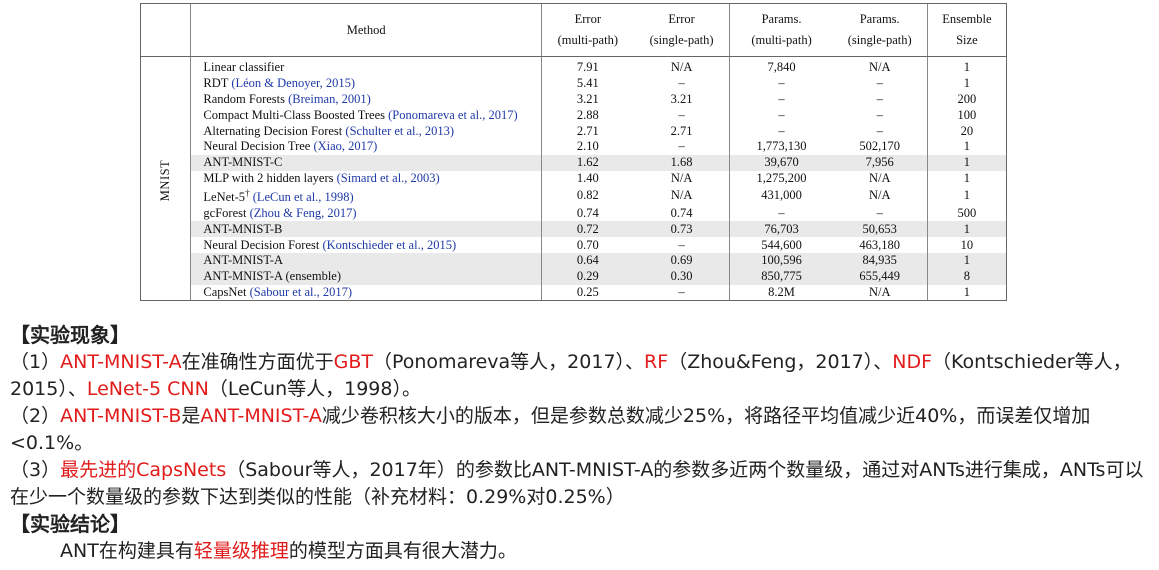 The height and width of the screenshot is (570, 1159). Describe the element at coordinates (147, 389) in the screenshot. I see `highlight-text: LeNet-5 CNN` at that location.